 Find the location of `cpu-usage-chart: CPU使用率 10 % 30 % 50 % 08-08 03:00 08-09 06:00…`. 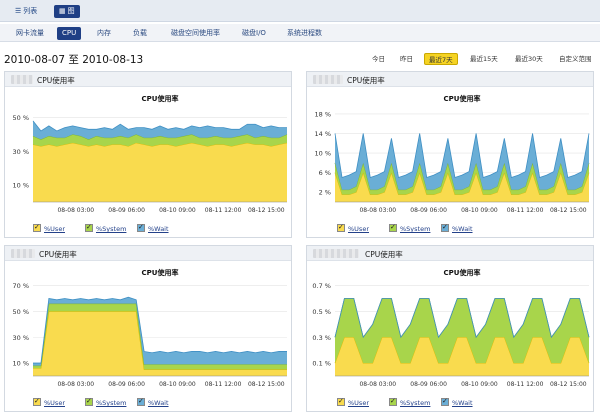

cpu-usage-chart: CPU使用率 10 % 30 % 50 % 08-08 03:00 08-09 06:00… is located at coordinates (150, 154).